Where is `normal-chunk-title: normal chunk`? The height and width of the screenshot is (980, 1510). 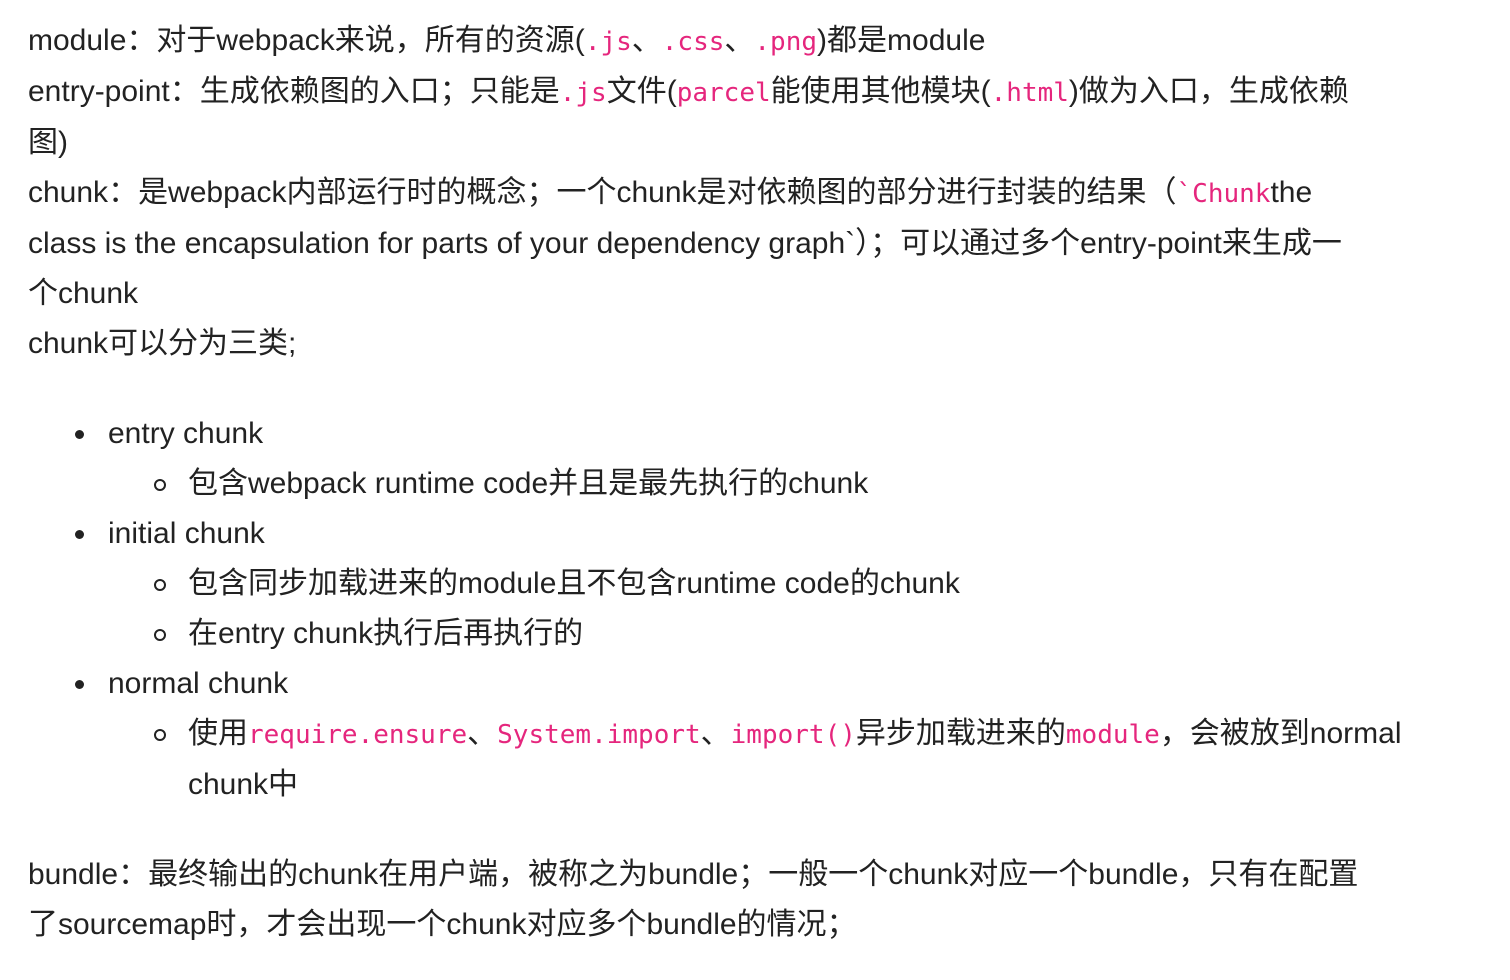
normal-chunk-title: normal chunk is located at coordinates (198, 683).